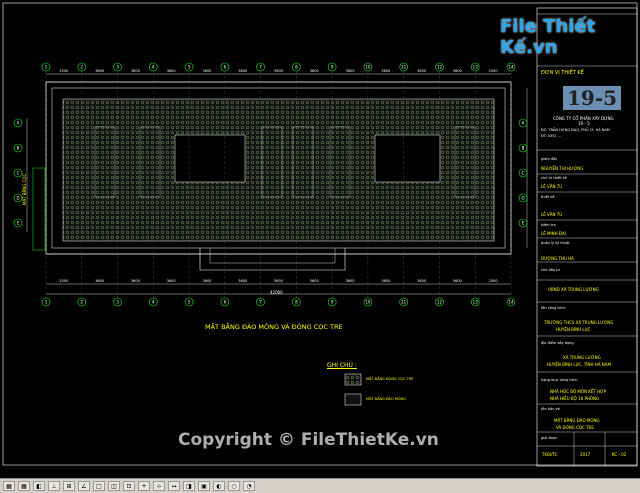 The width and height of the screenshot is (640, 493). Describe the element at coordinates (129, 486) in the screenshot. I see `statusbar-toggle-icon: ⊡` at that location.